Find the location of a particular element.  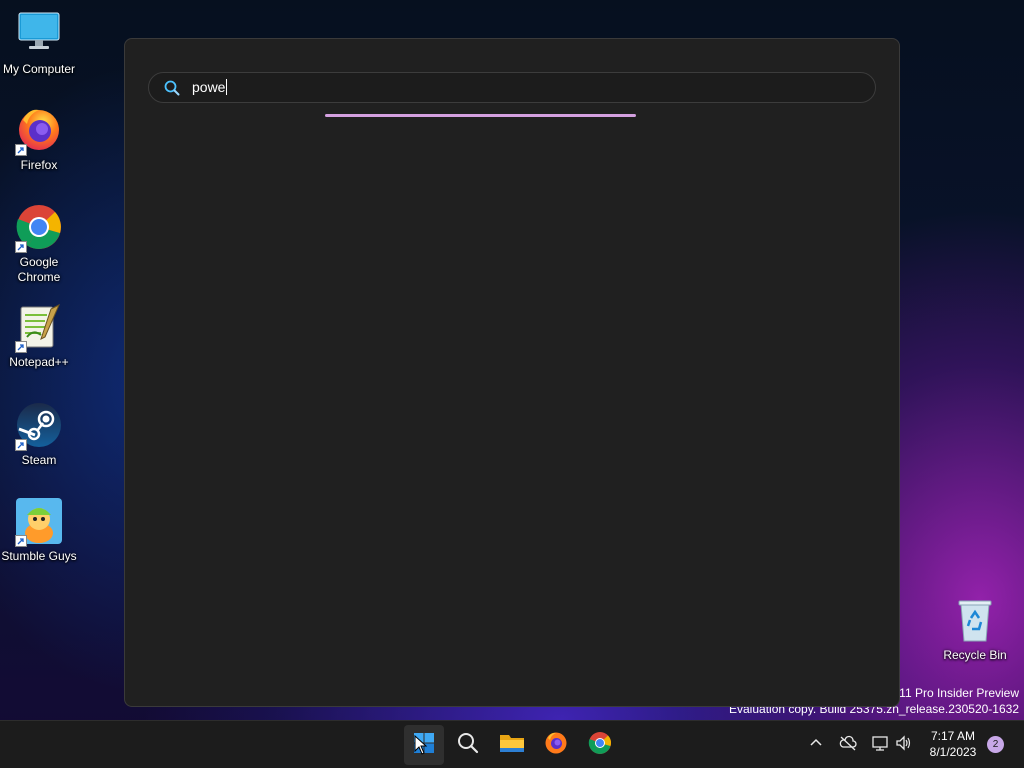

folder-icon is located at coordinates (512, 745).